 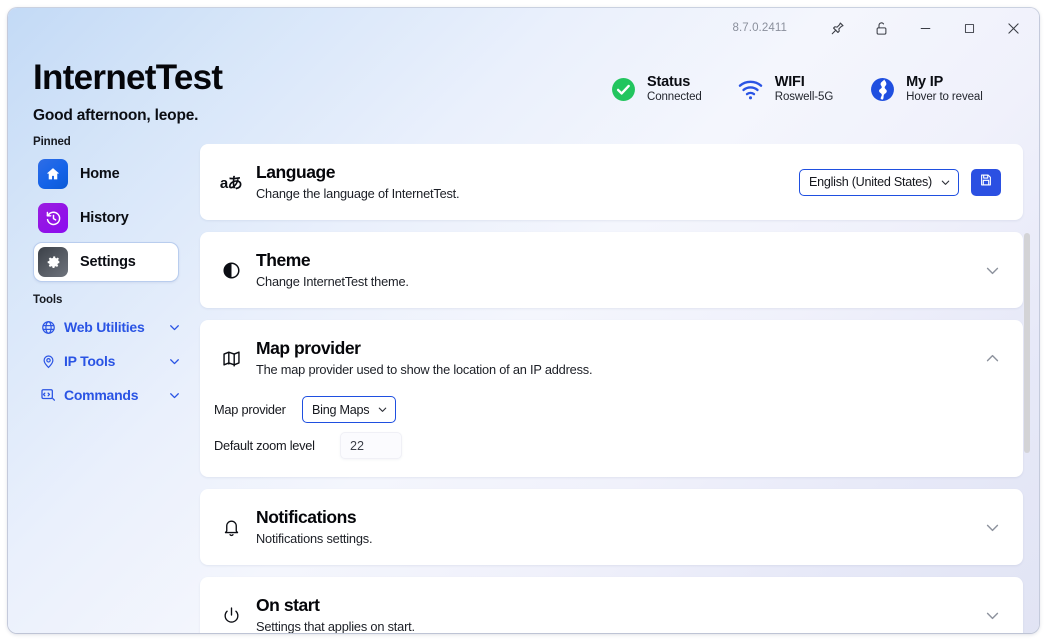 I want to click on sidebar-item-web-utilities: Web Utilities, so click(x=107, y=327).